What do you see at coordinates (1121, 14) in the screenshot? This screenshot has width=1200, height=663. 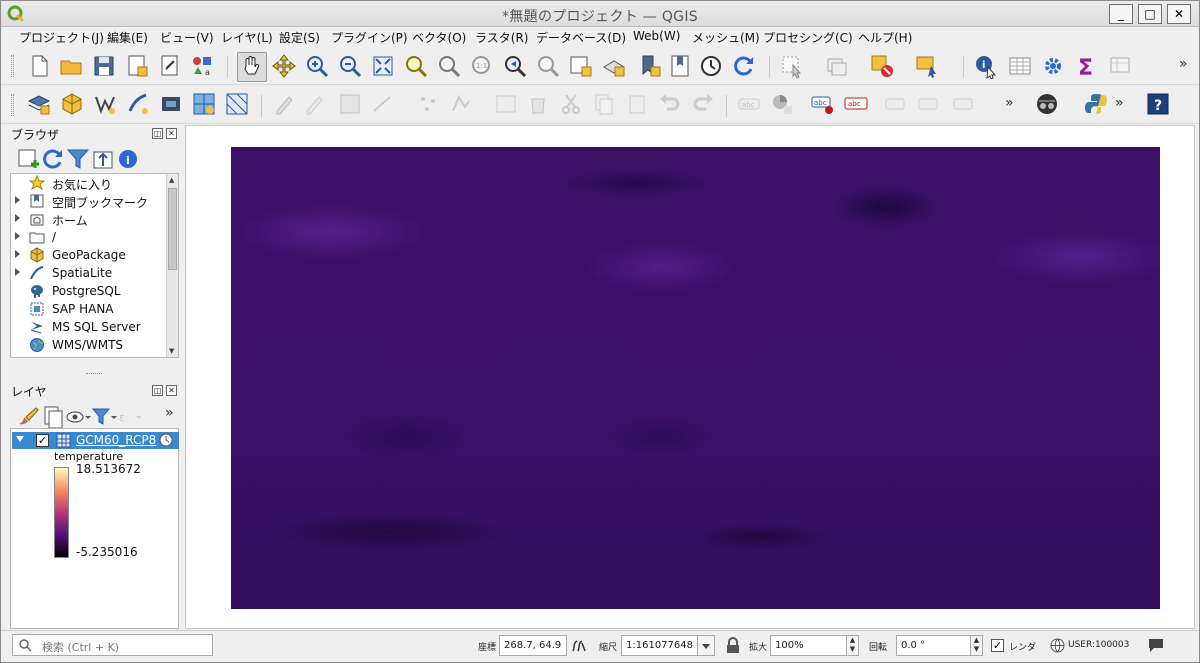 I see `minimize-button: _` at bounding box center [1121, 14].